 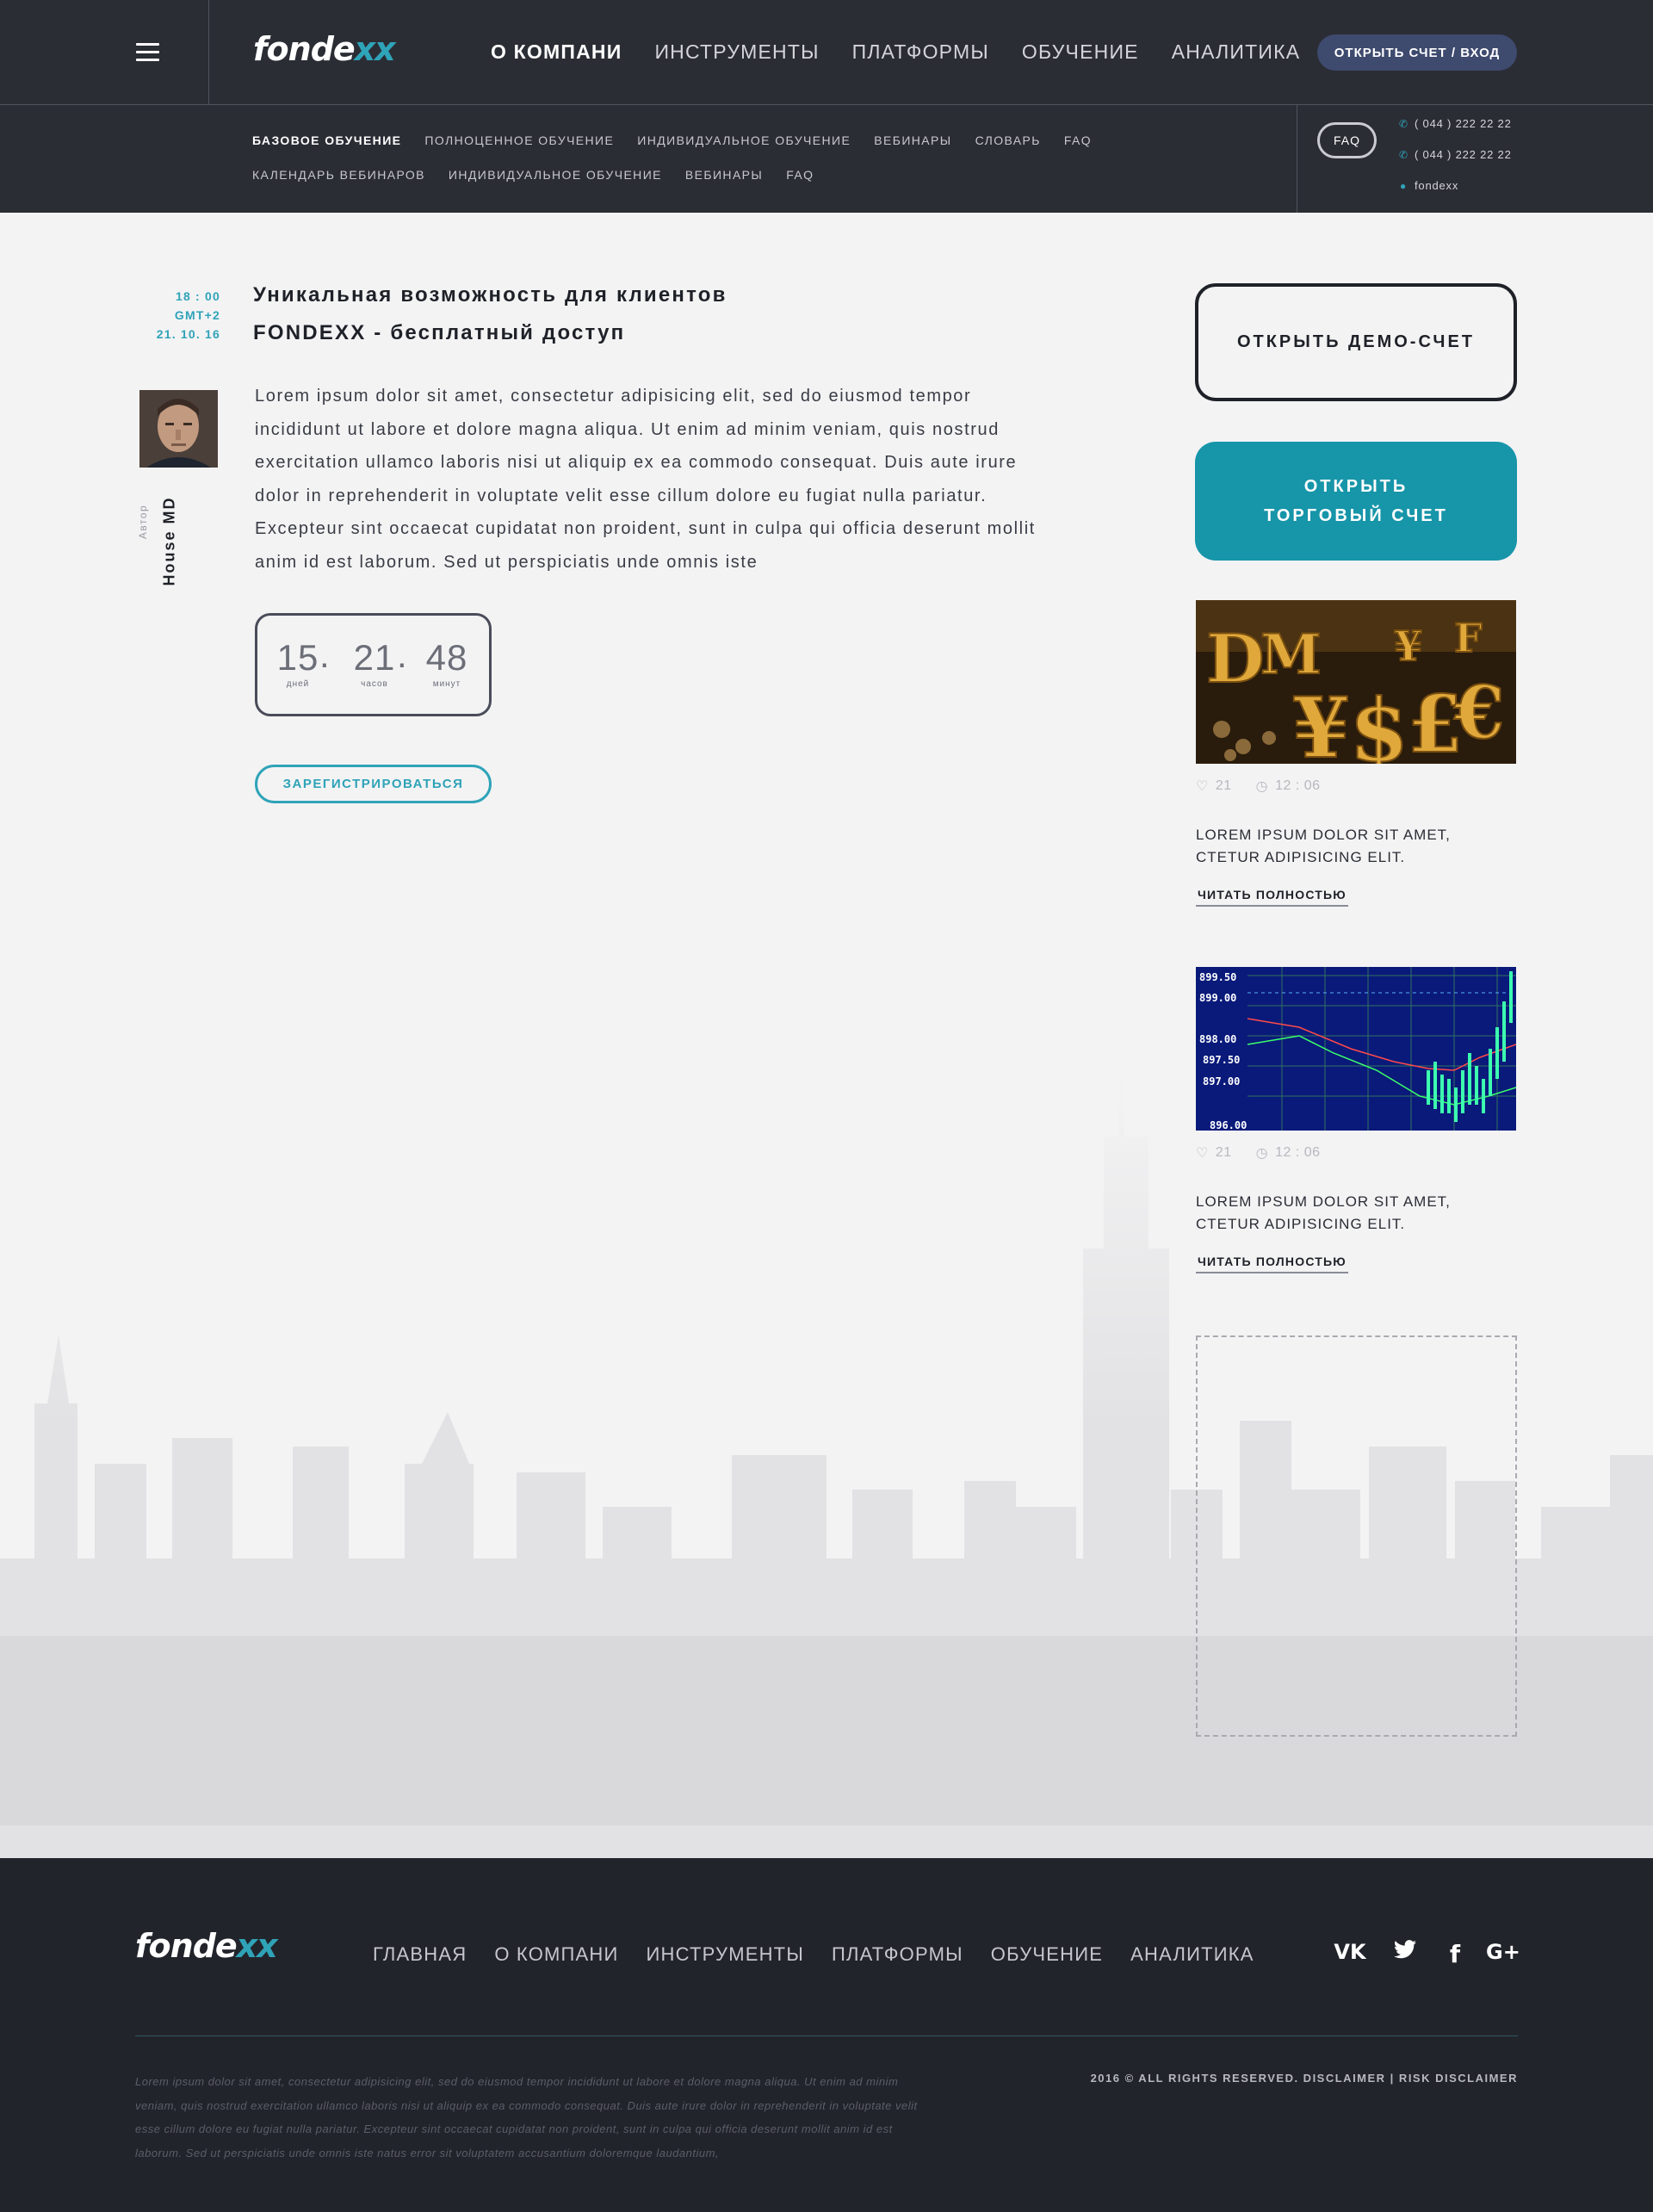 I want to click on author-label: Автор, so click(x=143, y=522).